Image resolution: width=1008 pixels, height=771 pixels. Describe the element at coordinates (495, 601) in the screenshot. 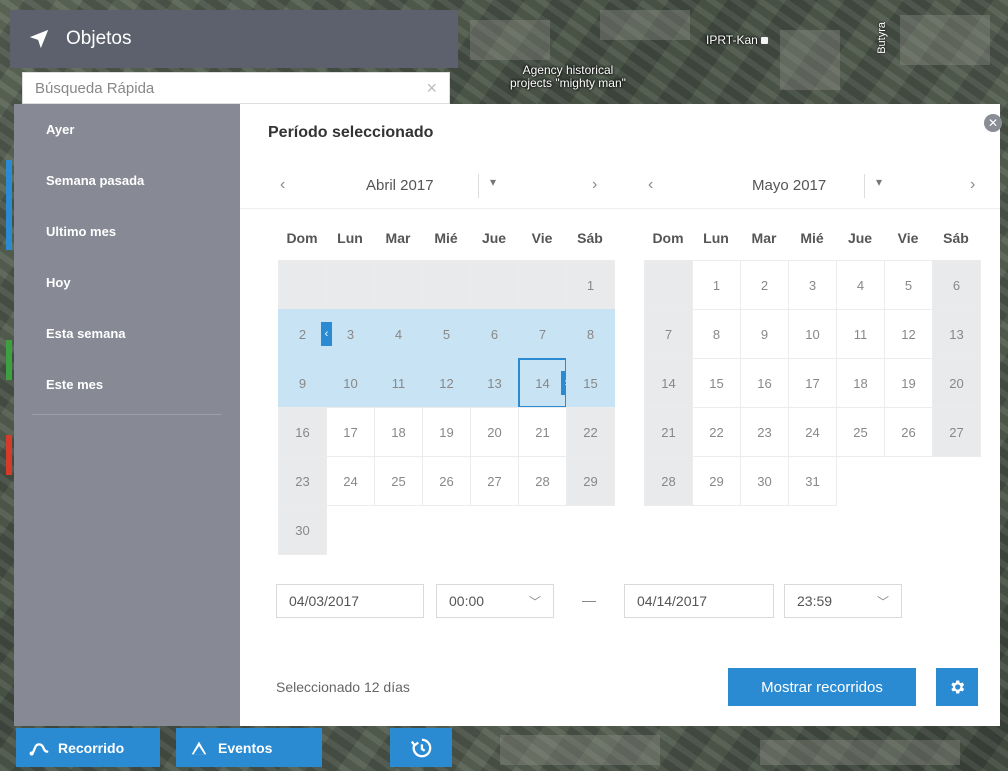

I see `from-time-select: 00:00 ﹀` at that location.